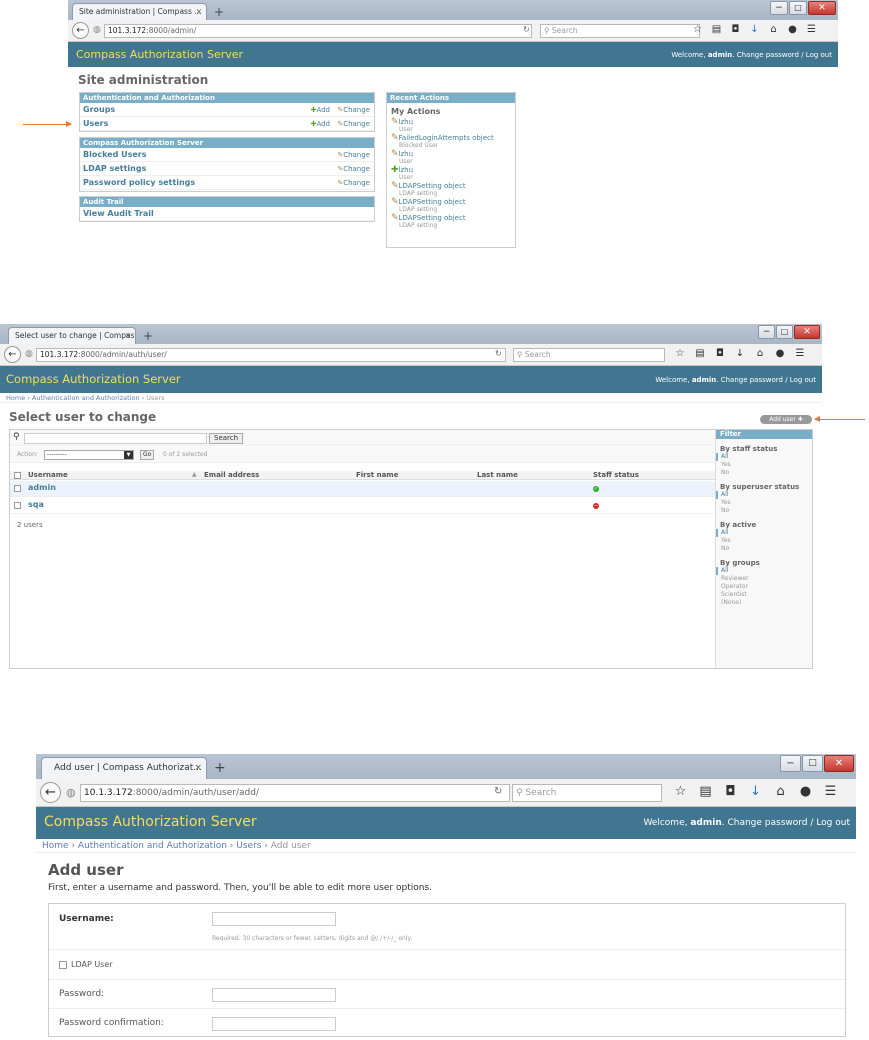  What do you see at coordinates (231, 475) in the screenshot?
I see `column-header-email: Email address` at bounding box center [231, 475].